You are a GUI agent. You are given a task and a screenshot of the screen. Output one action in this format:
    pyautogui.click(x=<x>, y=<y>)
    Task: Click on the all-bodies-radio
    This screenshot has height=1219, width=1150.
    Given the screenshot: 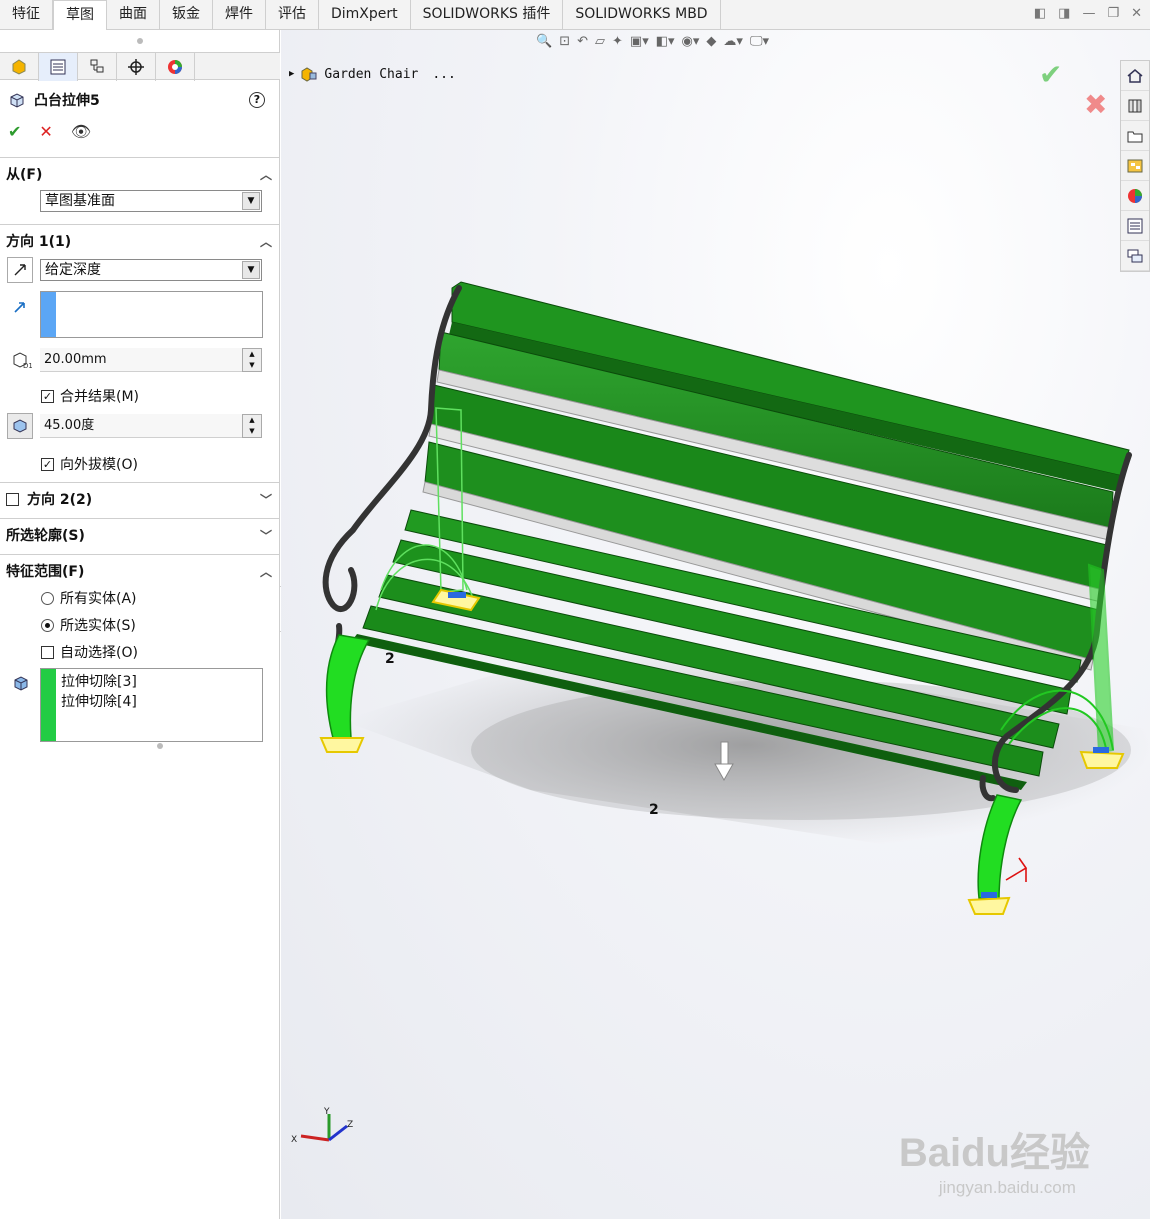 What is the action you would take?
    pyautogui.click(x=47, y=598)
    